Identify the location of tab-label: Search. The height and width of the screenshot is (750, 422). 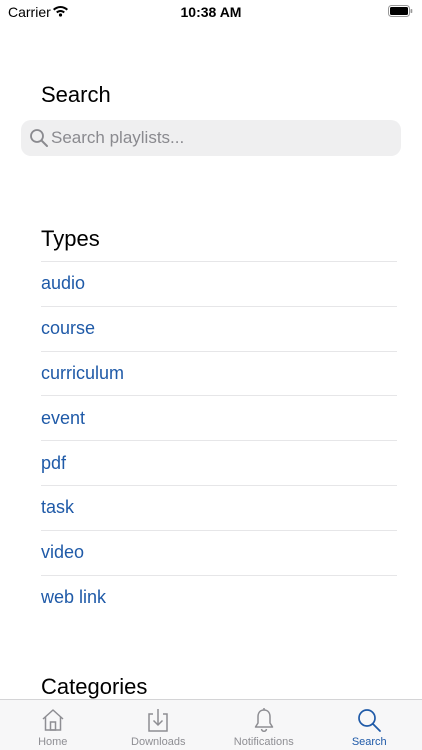
(369, 742).